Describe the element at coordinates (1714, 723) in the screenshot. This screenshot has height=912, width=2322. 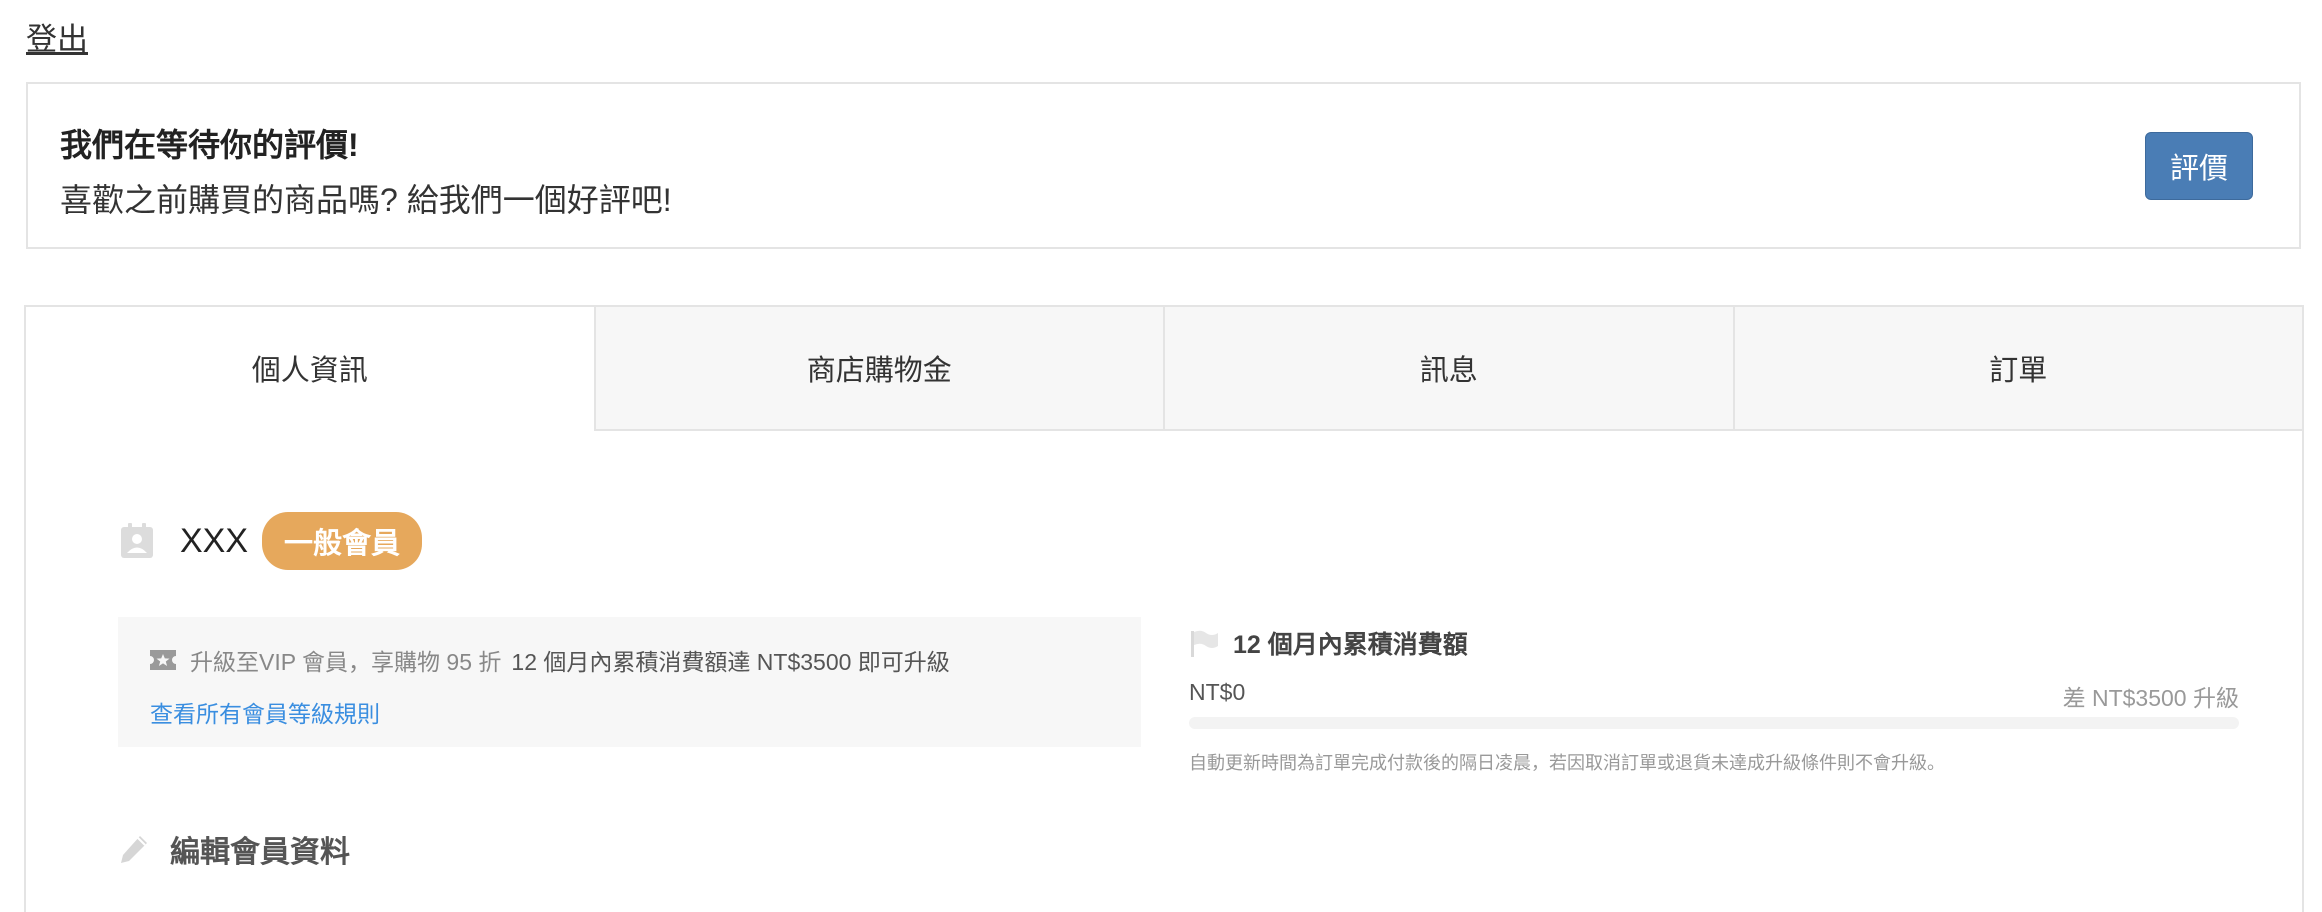
I see `spend-progress-bar` at that location.